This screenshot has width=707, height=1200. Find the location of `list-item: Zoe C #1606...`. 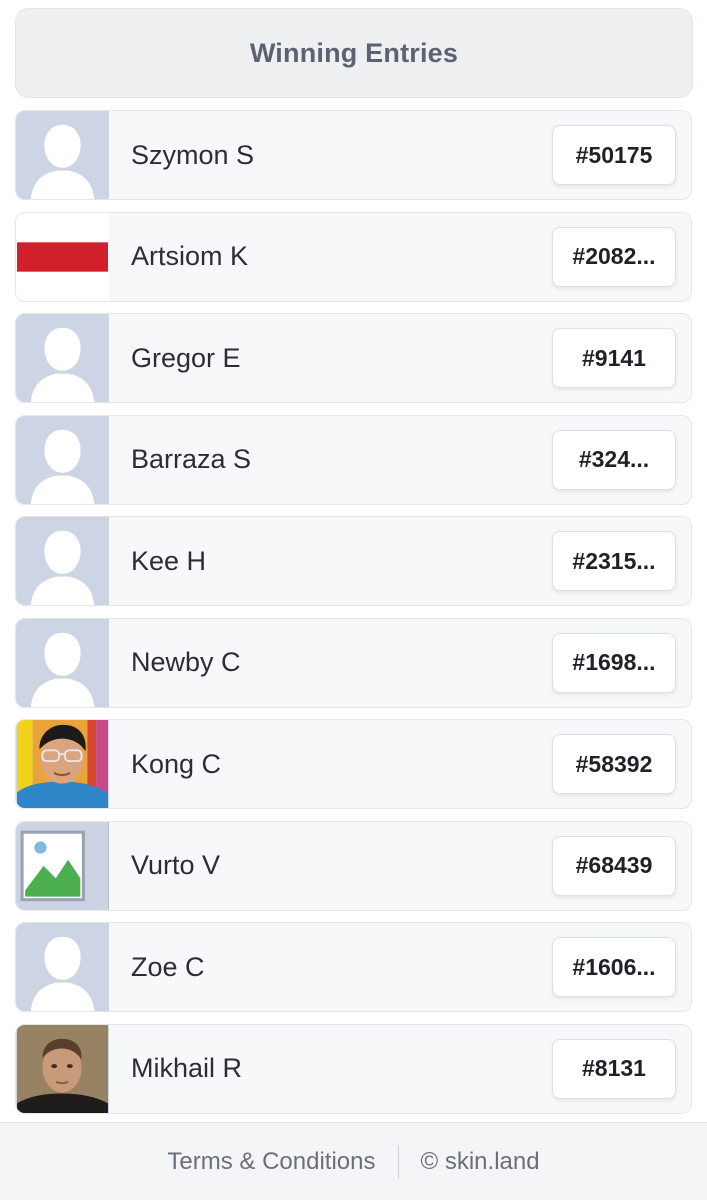

list-item: Zoe C #1606... is located at coordinates (353, 967).